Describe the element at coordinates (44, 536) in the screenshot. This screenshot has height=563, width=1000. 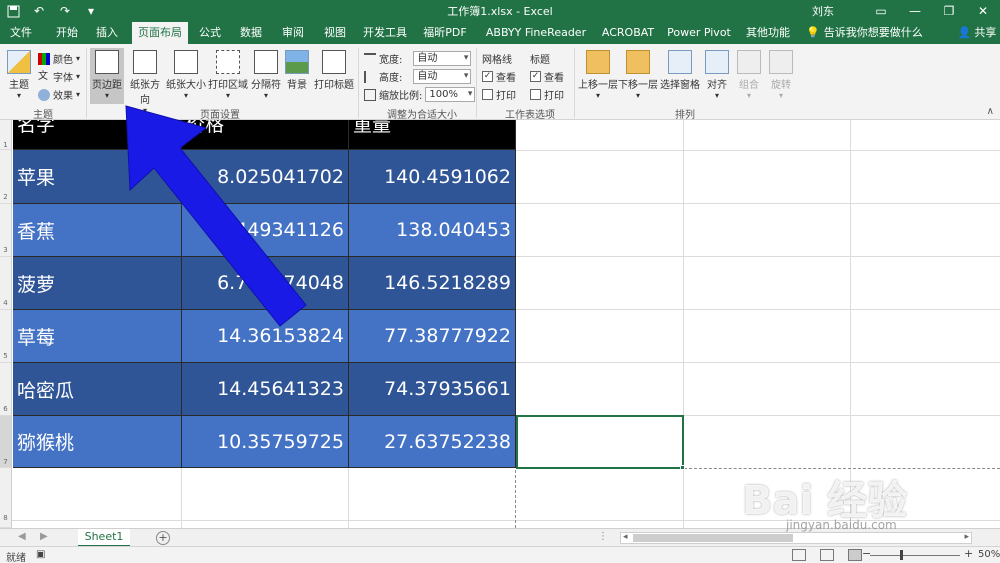
I see `next-sheet-icon: ▶` at that location.